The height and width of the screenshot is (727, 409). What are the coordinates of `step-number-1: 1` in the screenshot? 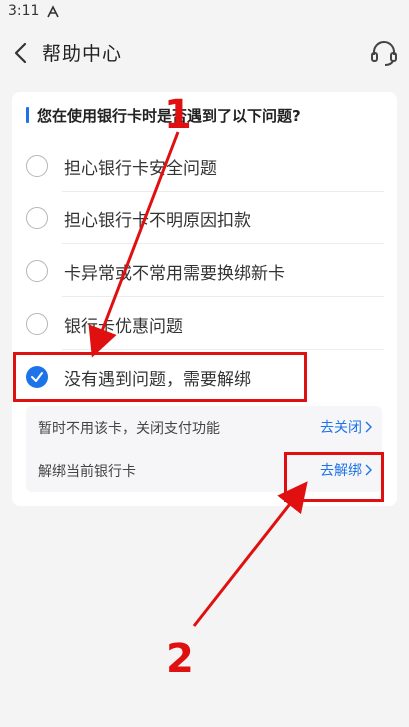 It's located at (178, 115).